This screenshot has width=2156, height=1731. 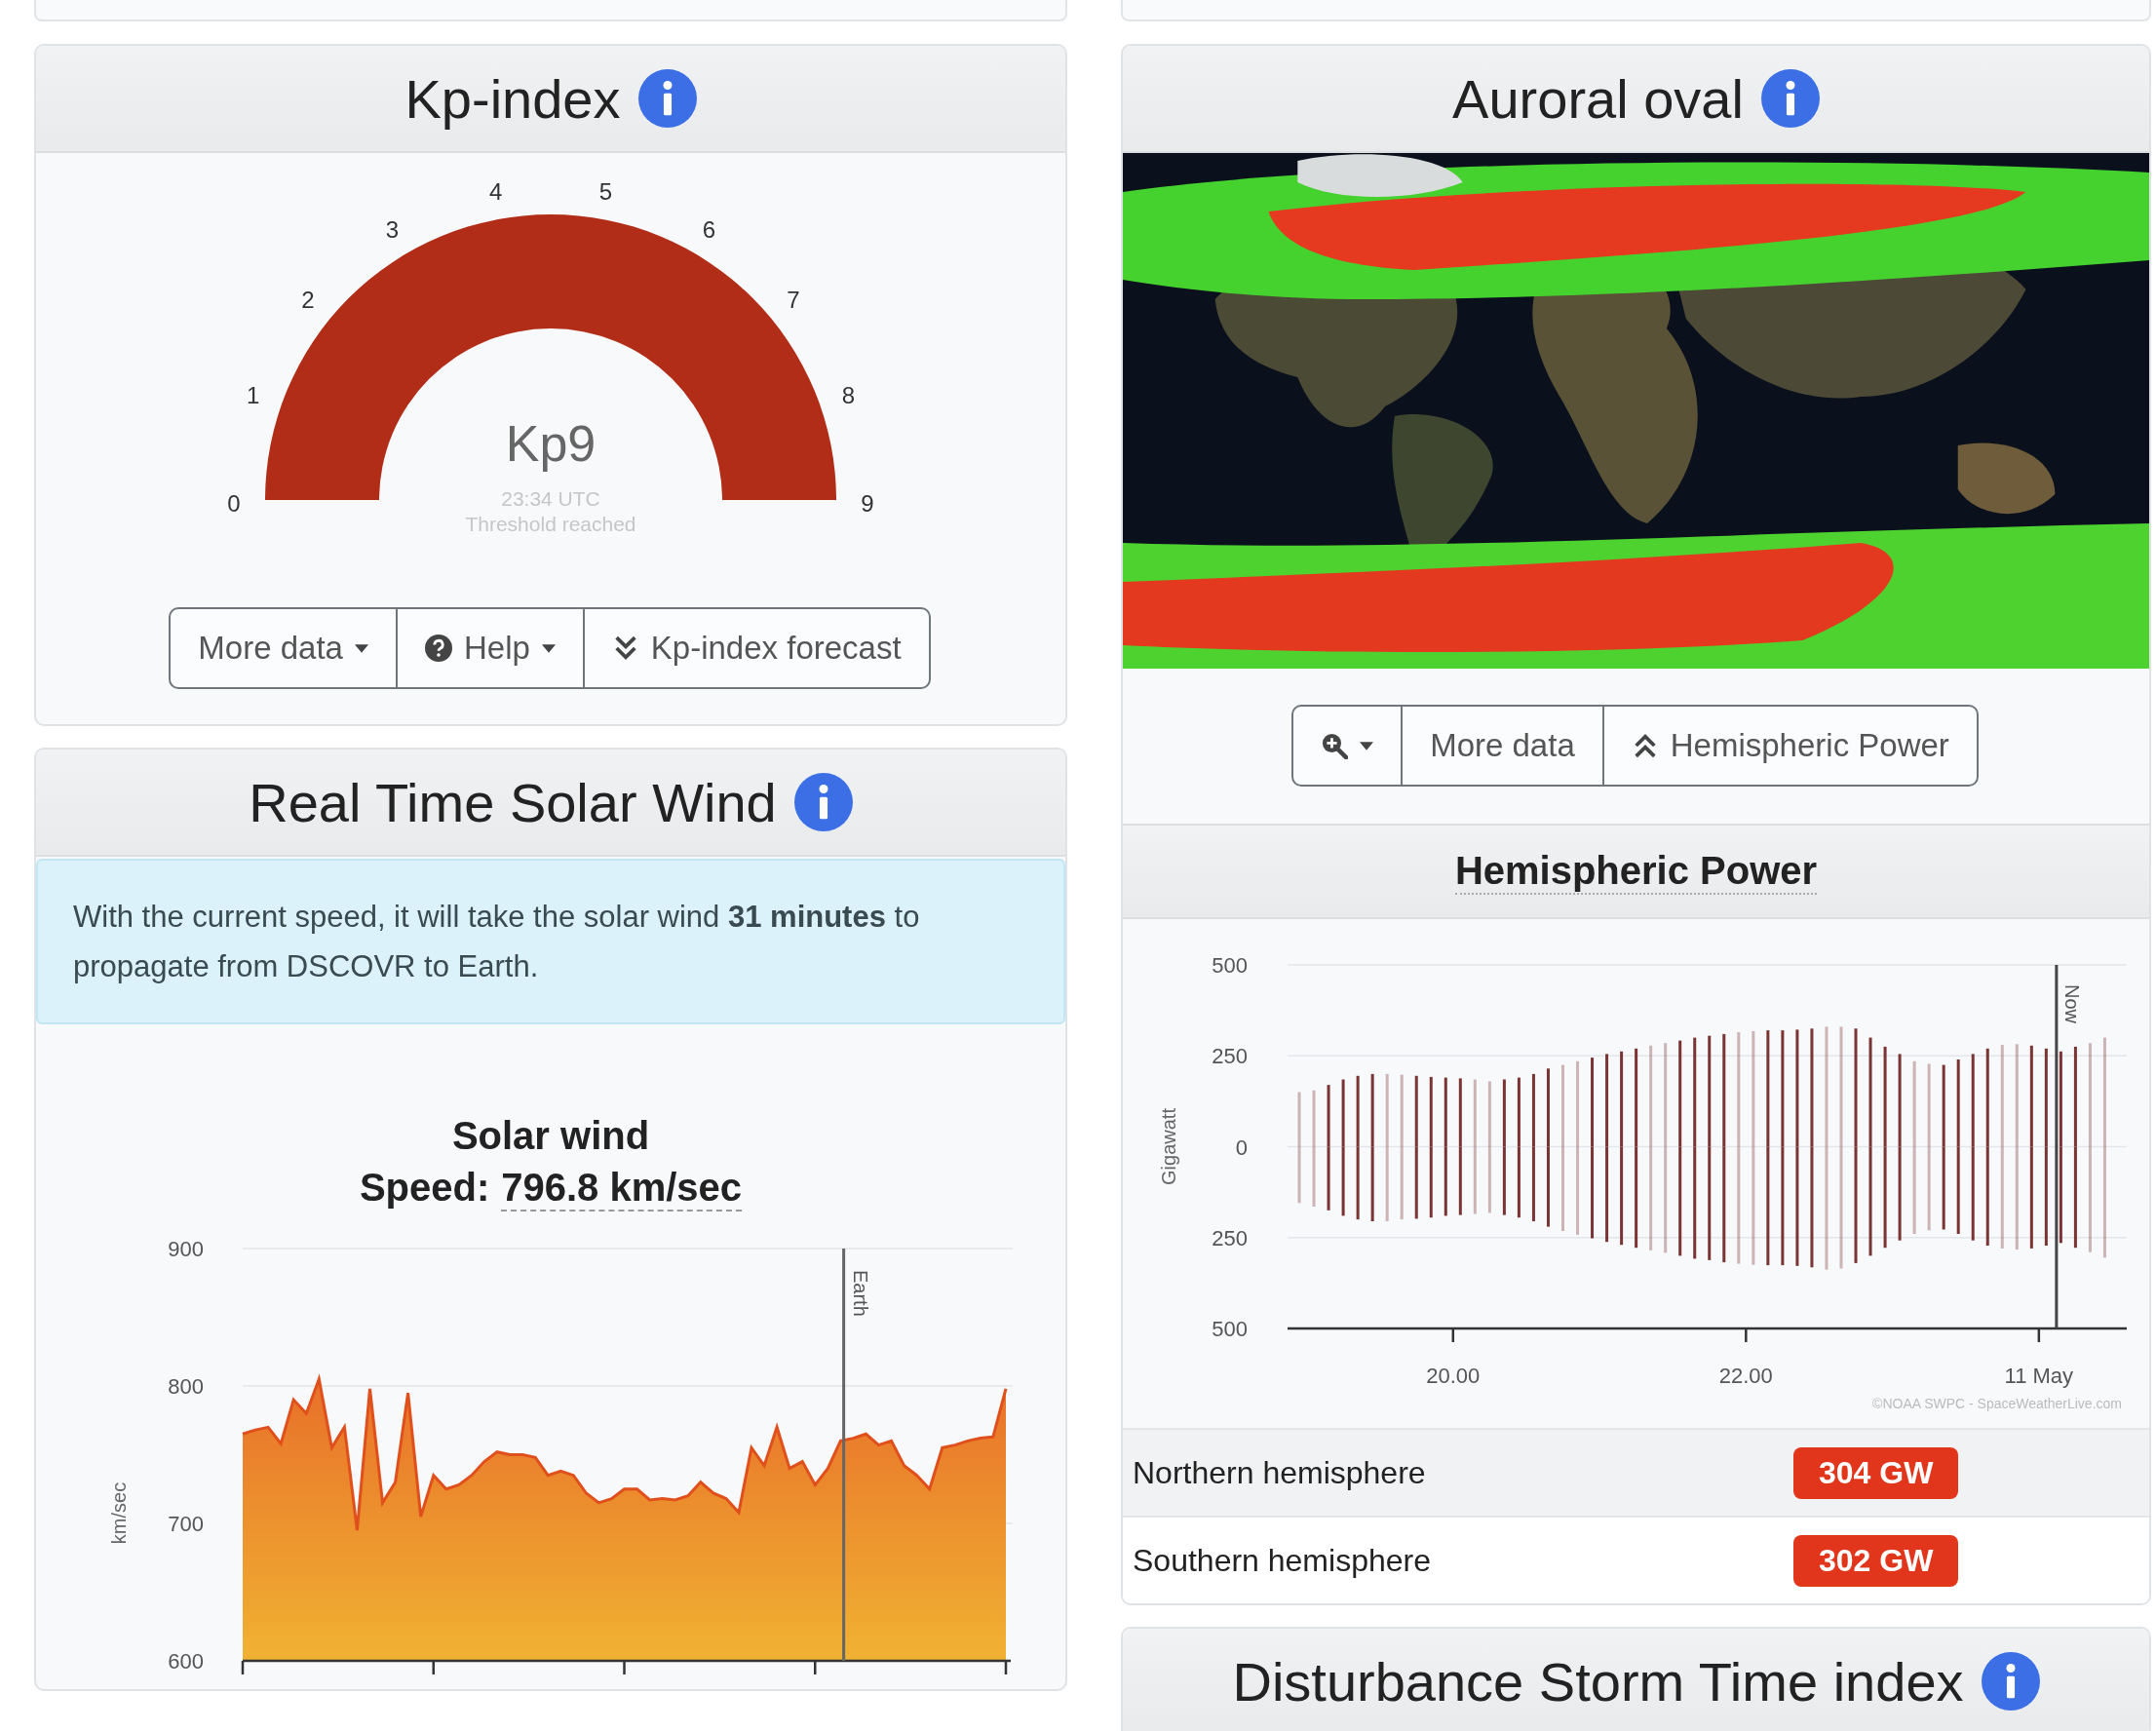 I want to click on axis-label: 22.00, so click(x=1745, y=1376).